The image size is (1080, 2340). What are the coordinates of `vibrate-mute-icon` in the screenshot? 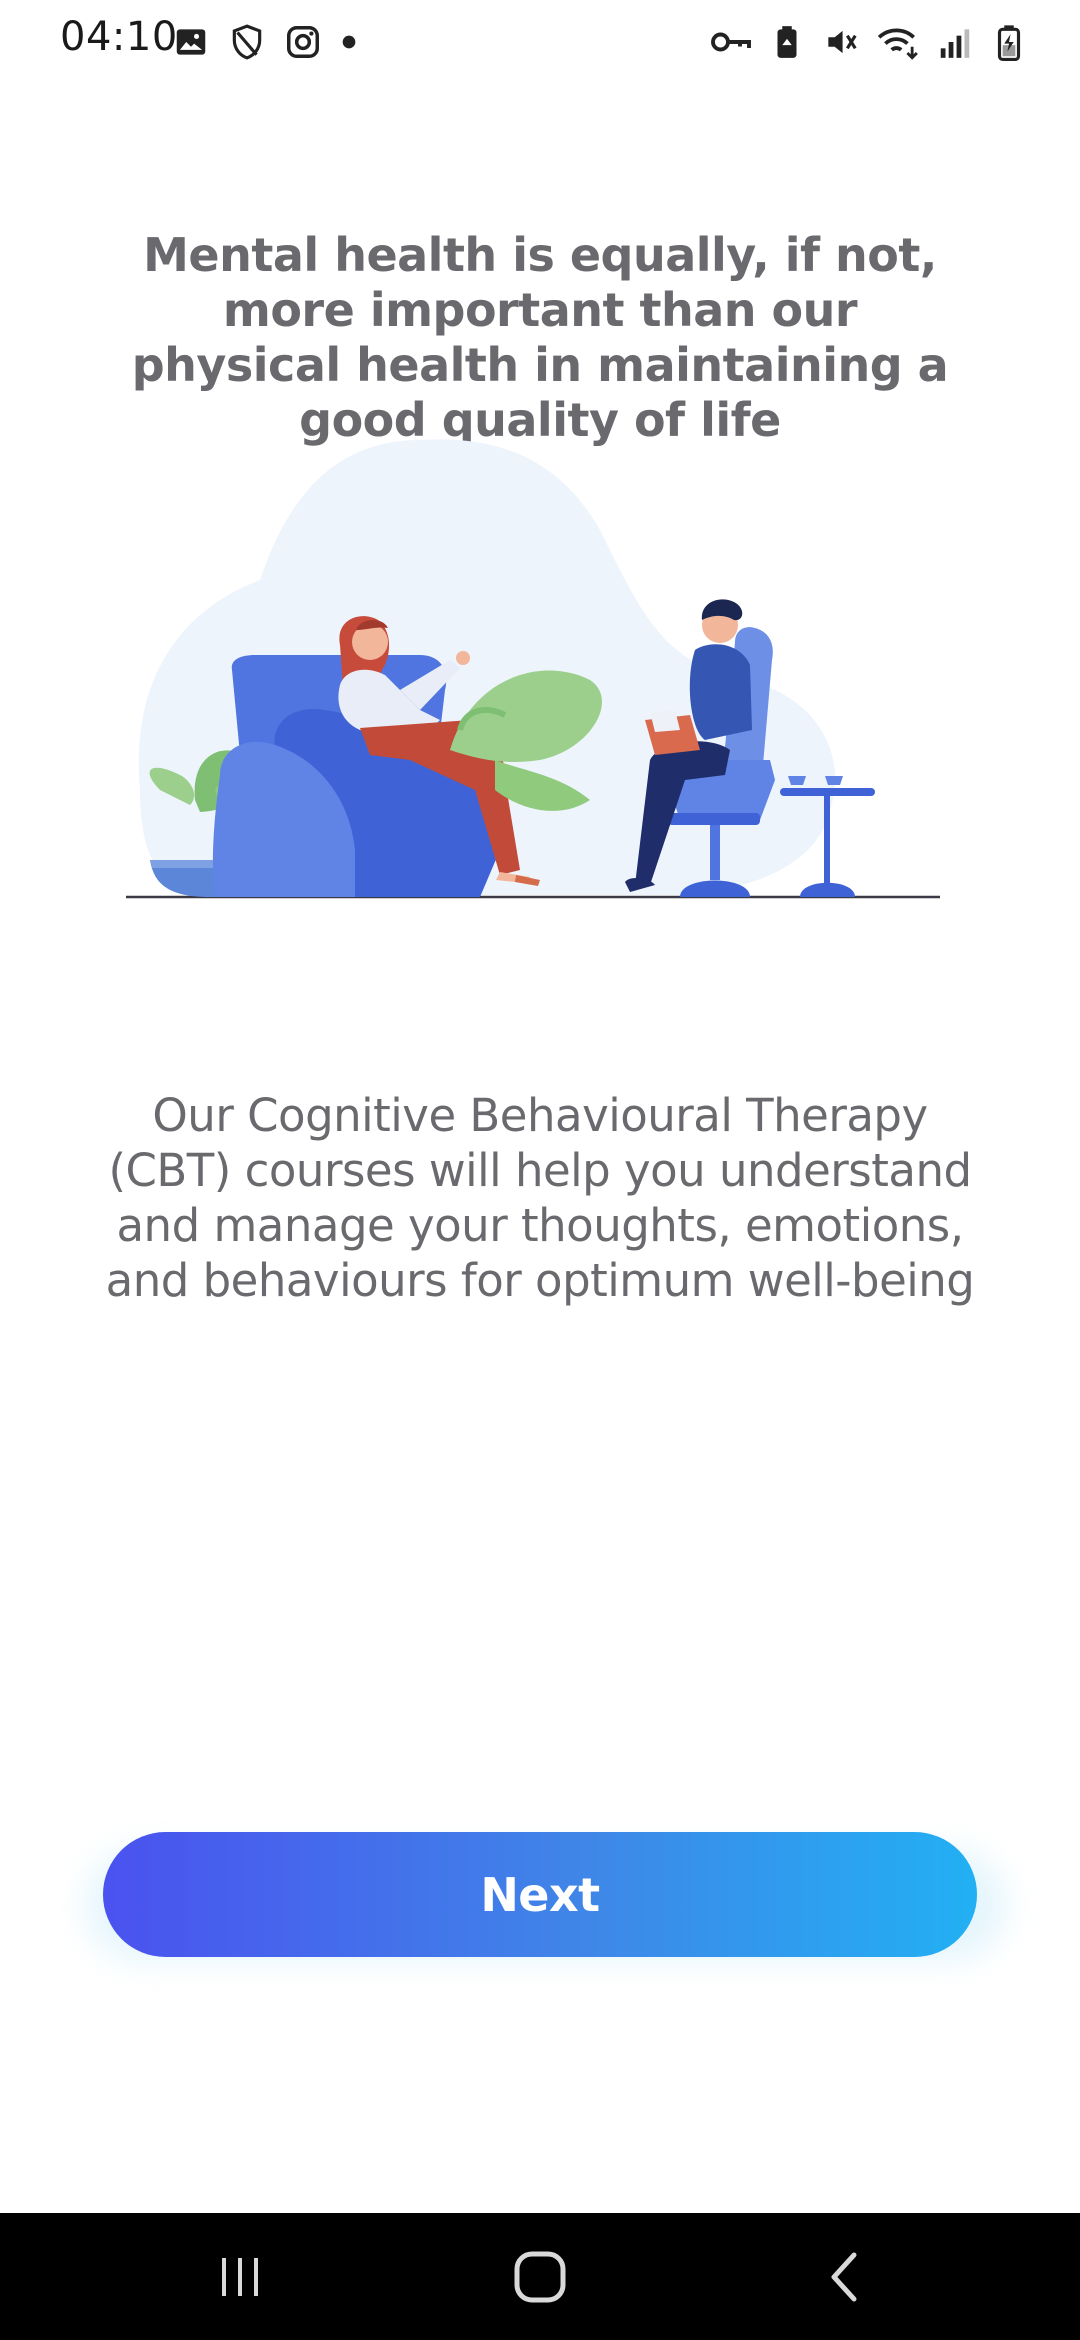 It's located at (842, 42).